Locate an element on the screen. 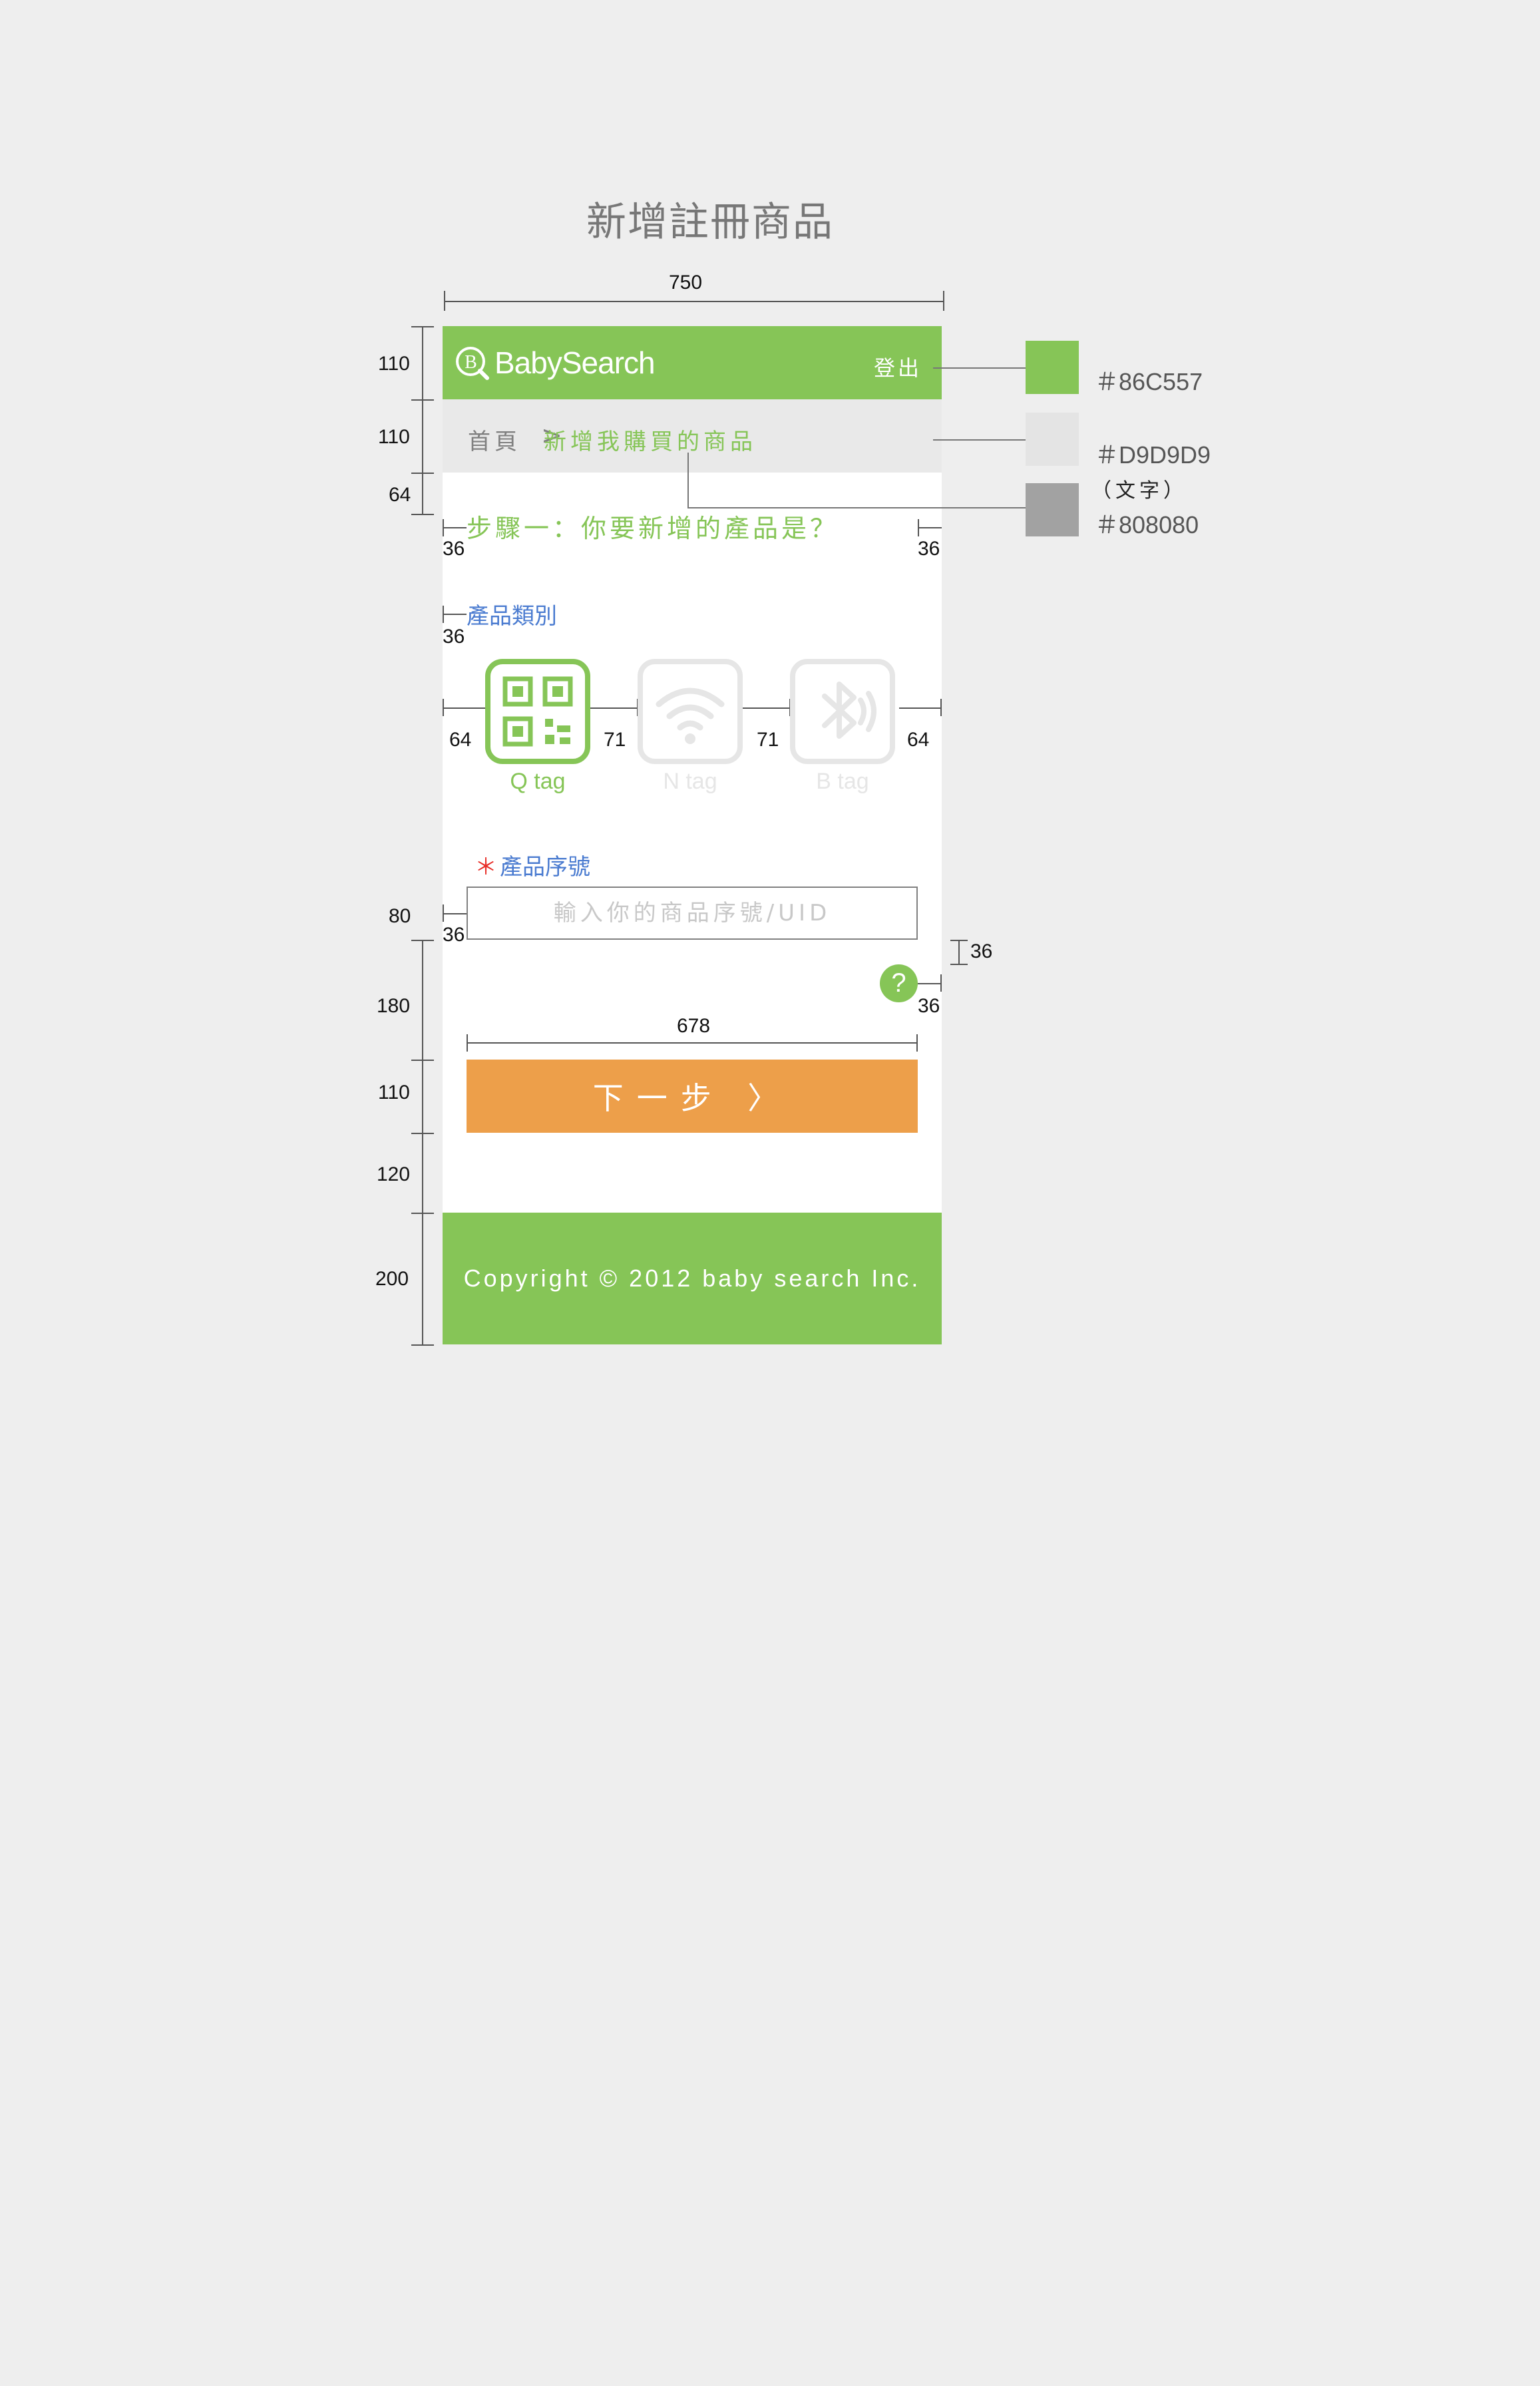 Image resolution: width=1540 pixels, height=2386 pixels. dim-footer-label: 200 is located at coordinates (392, 1279).